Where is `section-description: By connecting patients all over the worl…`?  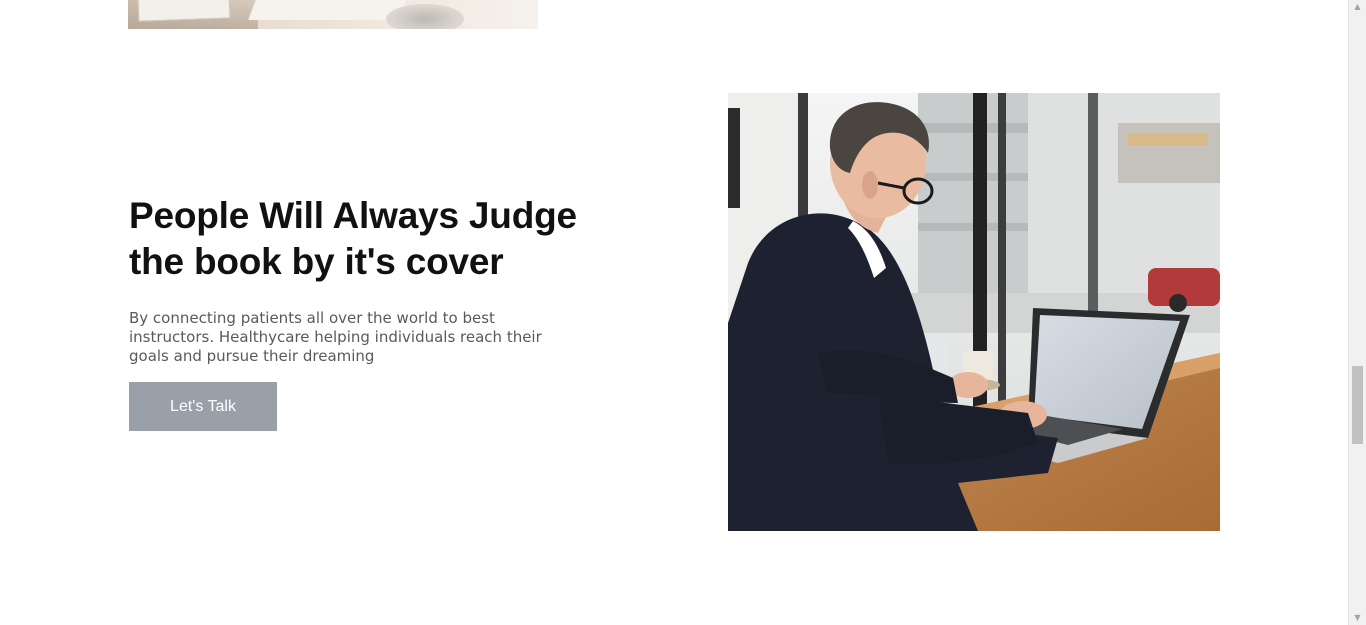
section-description: By connecting patients all over the worl… is located at coordinates (335, 337).